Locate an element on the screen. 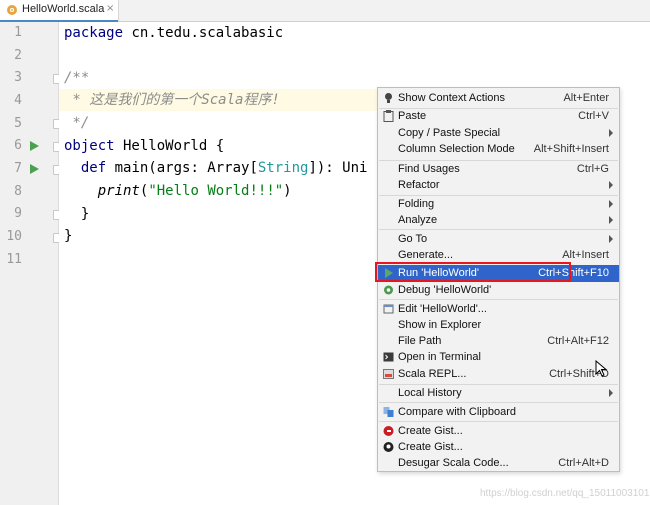  menu-item-column-selection-mode: Column Selection Mode Alt+Shift+Insert is located at coordinates (498, 149).